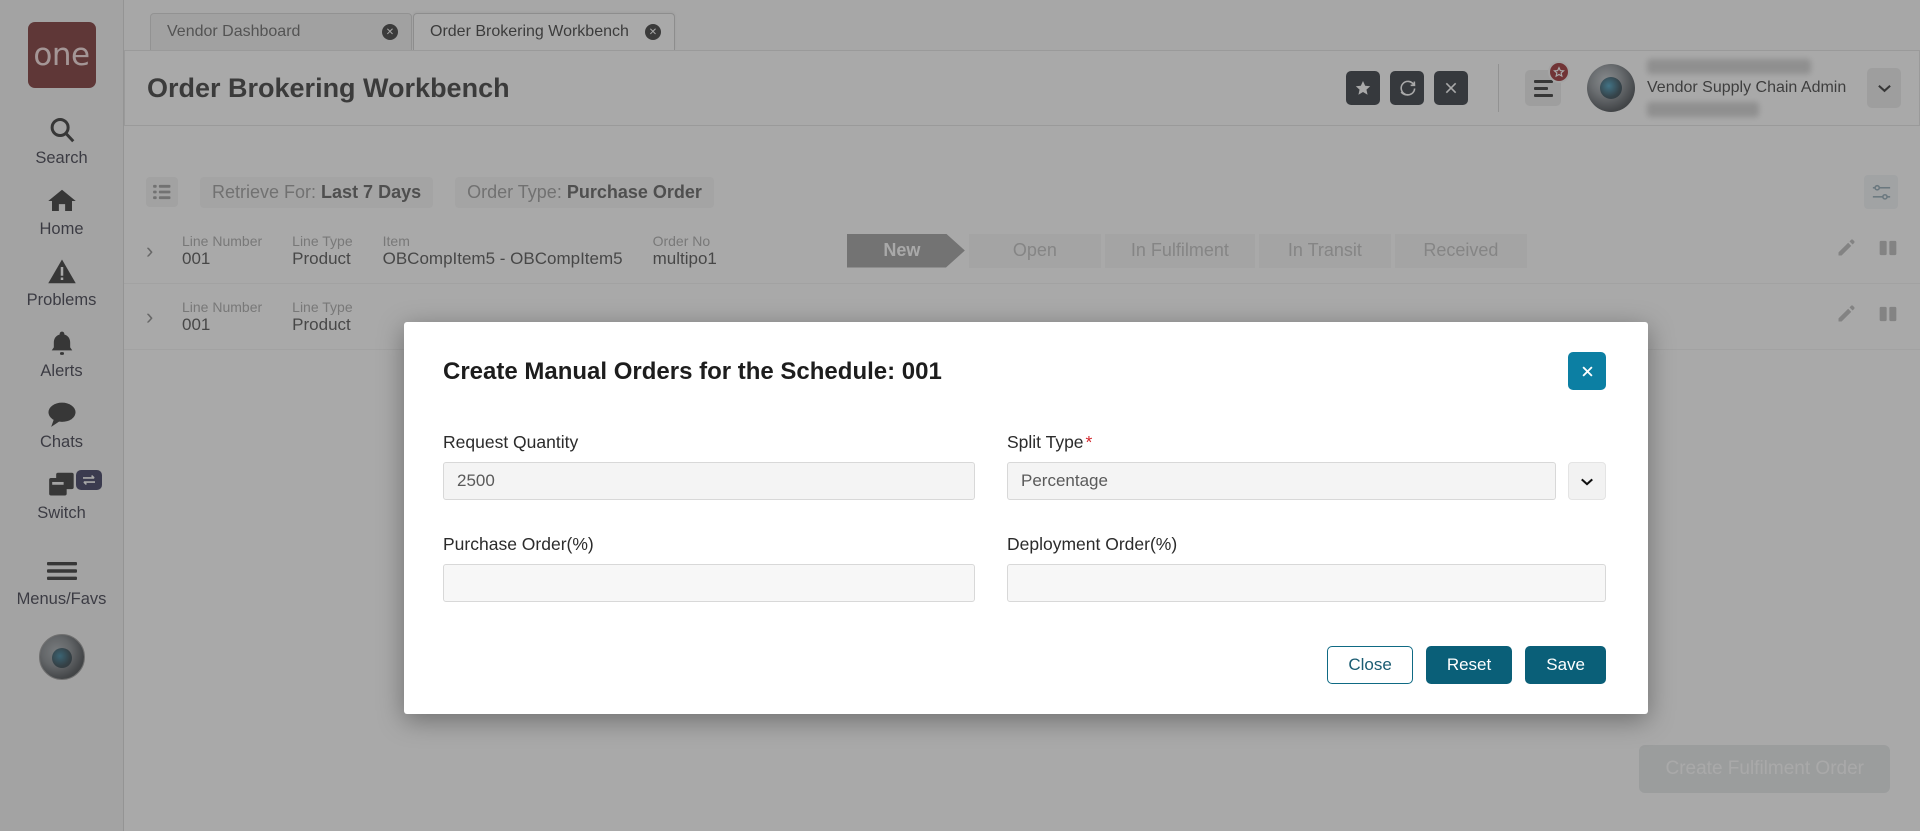 The image size is (1920, 831). What do you see at coordinates (709, 481) in the screenshot?
I see `request-quantity-input` at bounding box center [709, 481].